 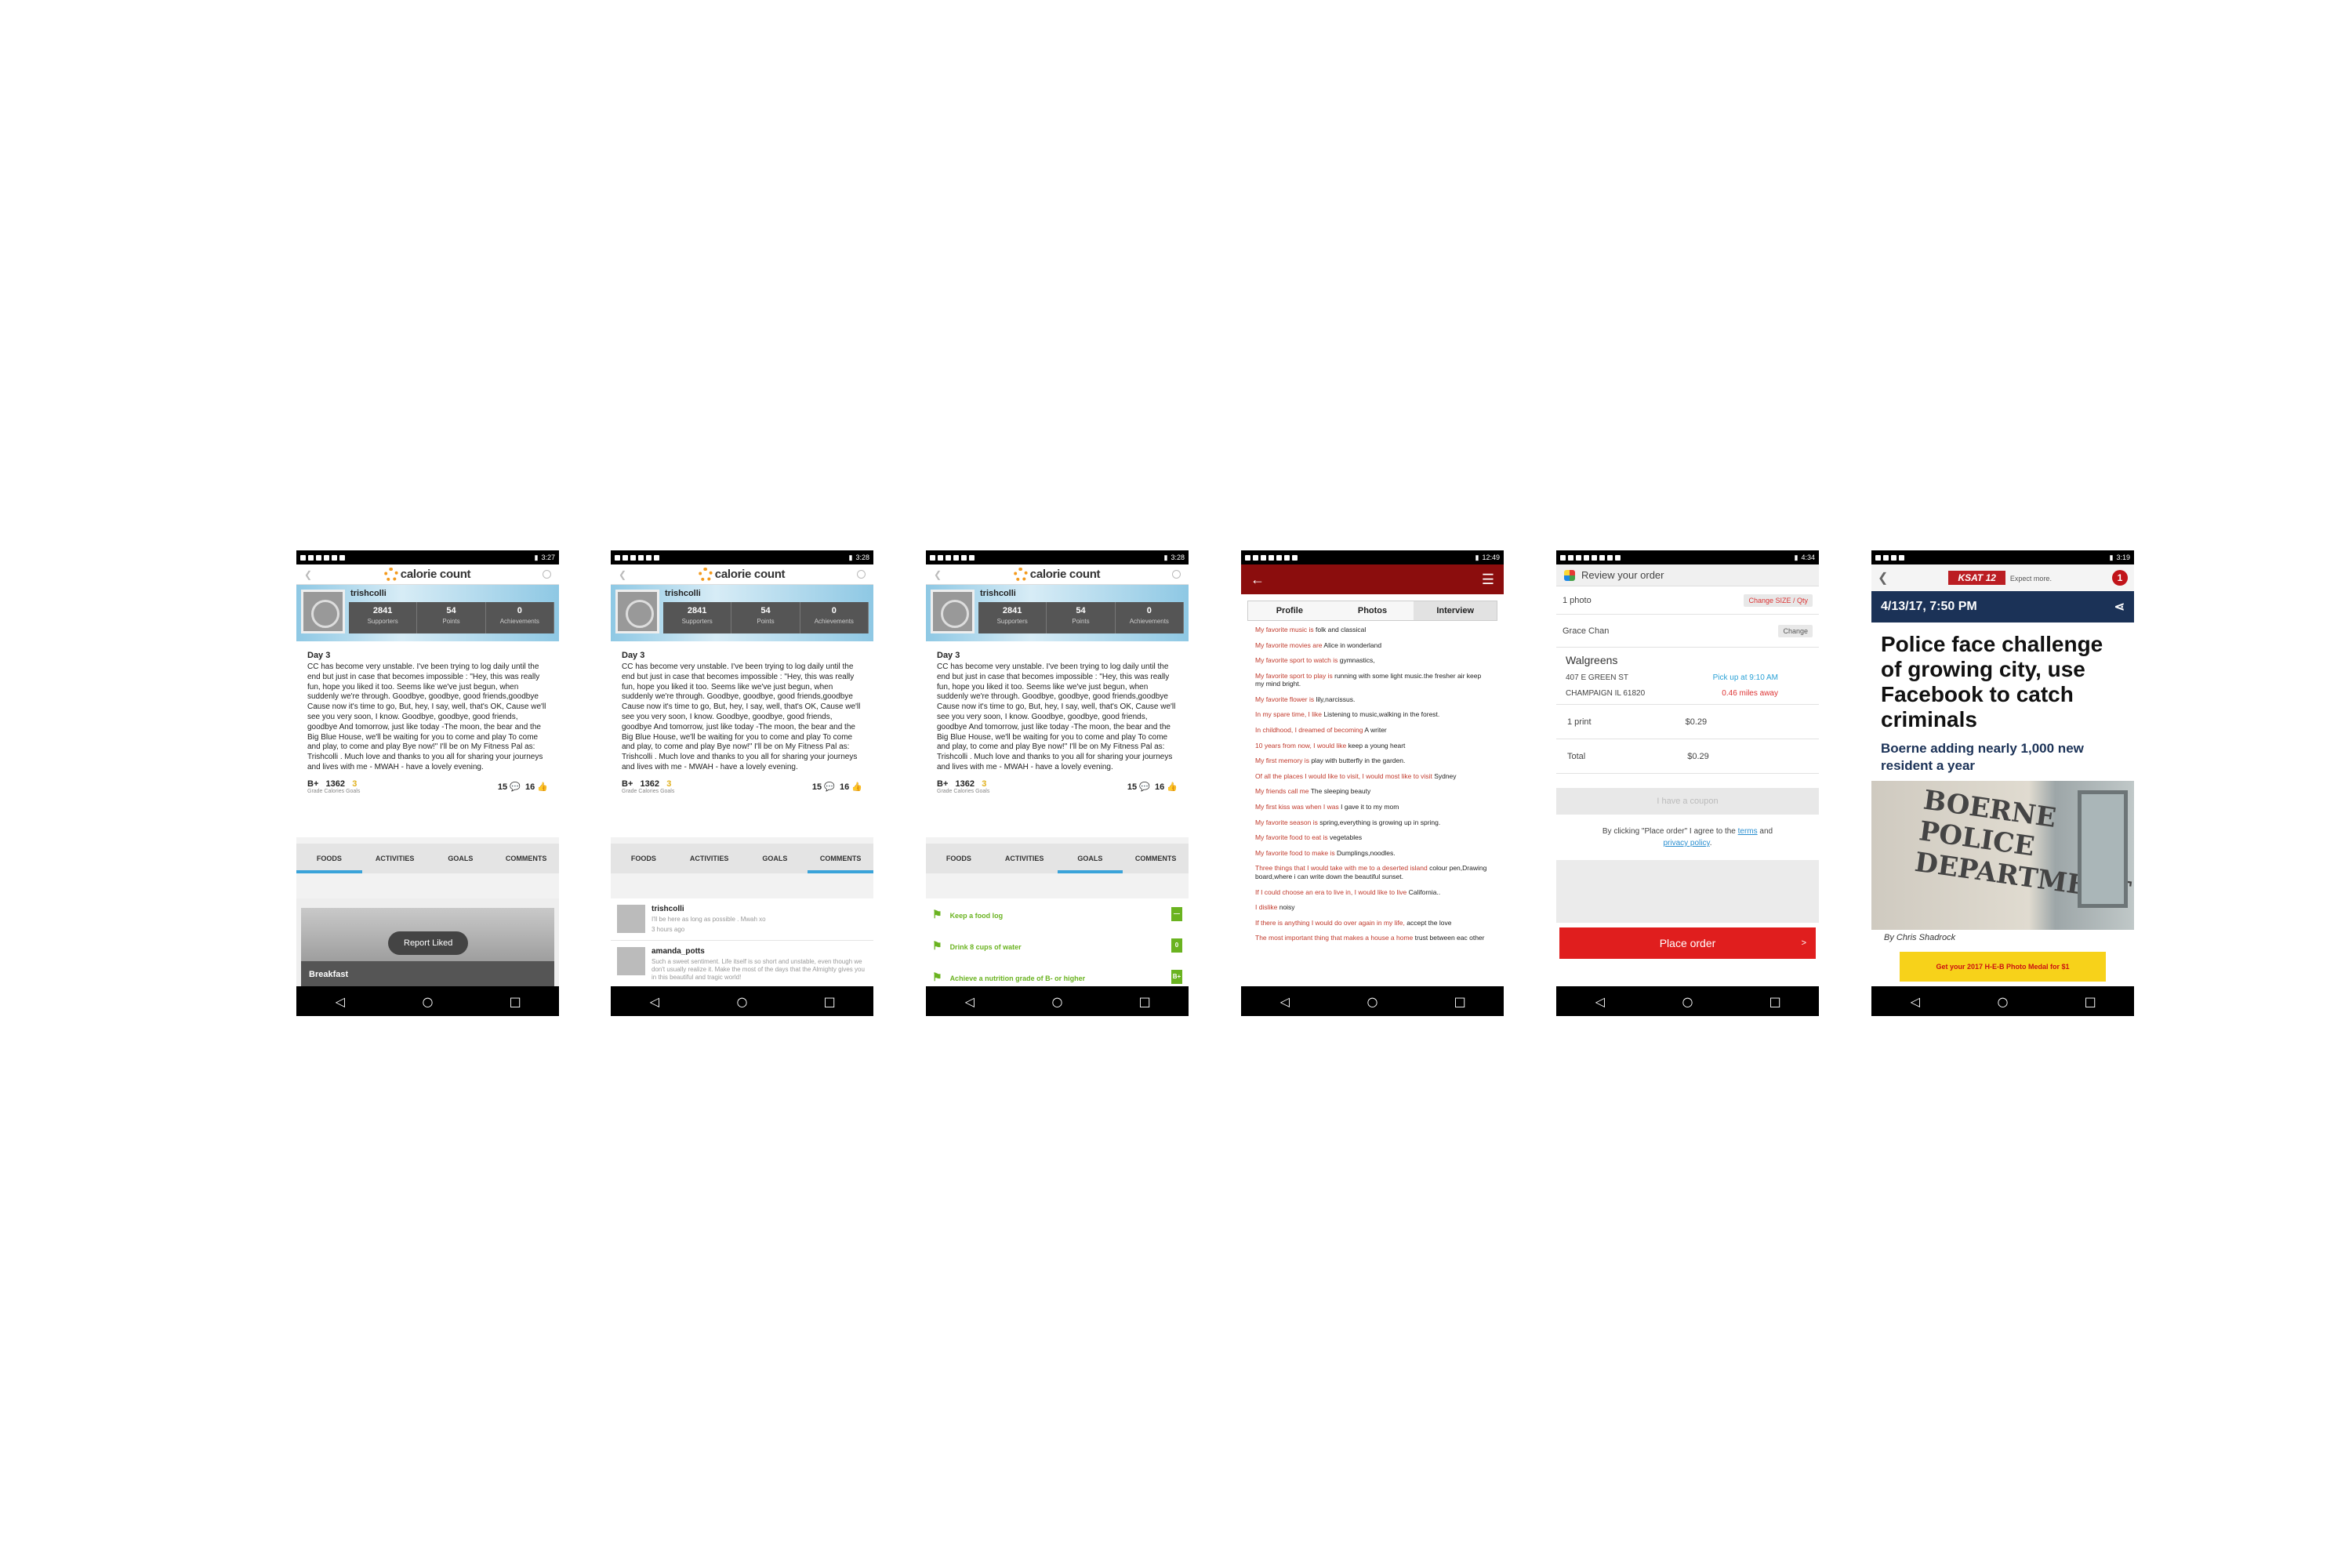 I want to click on profile-stats: 2841 Supporters 54 Points 0 Achievements, so click(x=1081, y=617).